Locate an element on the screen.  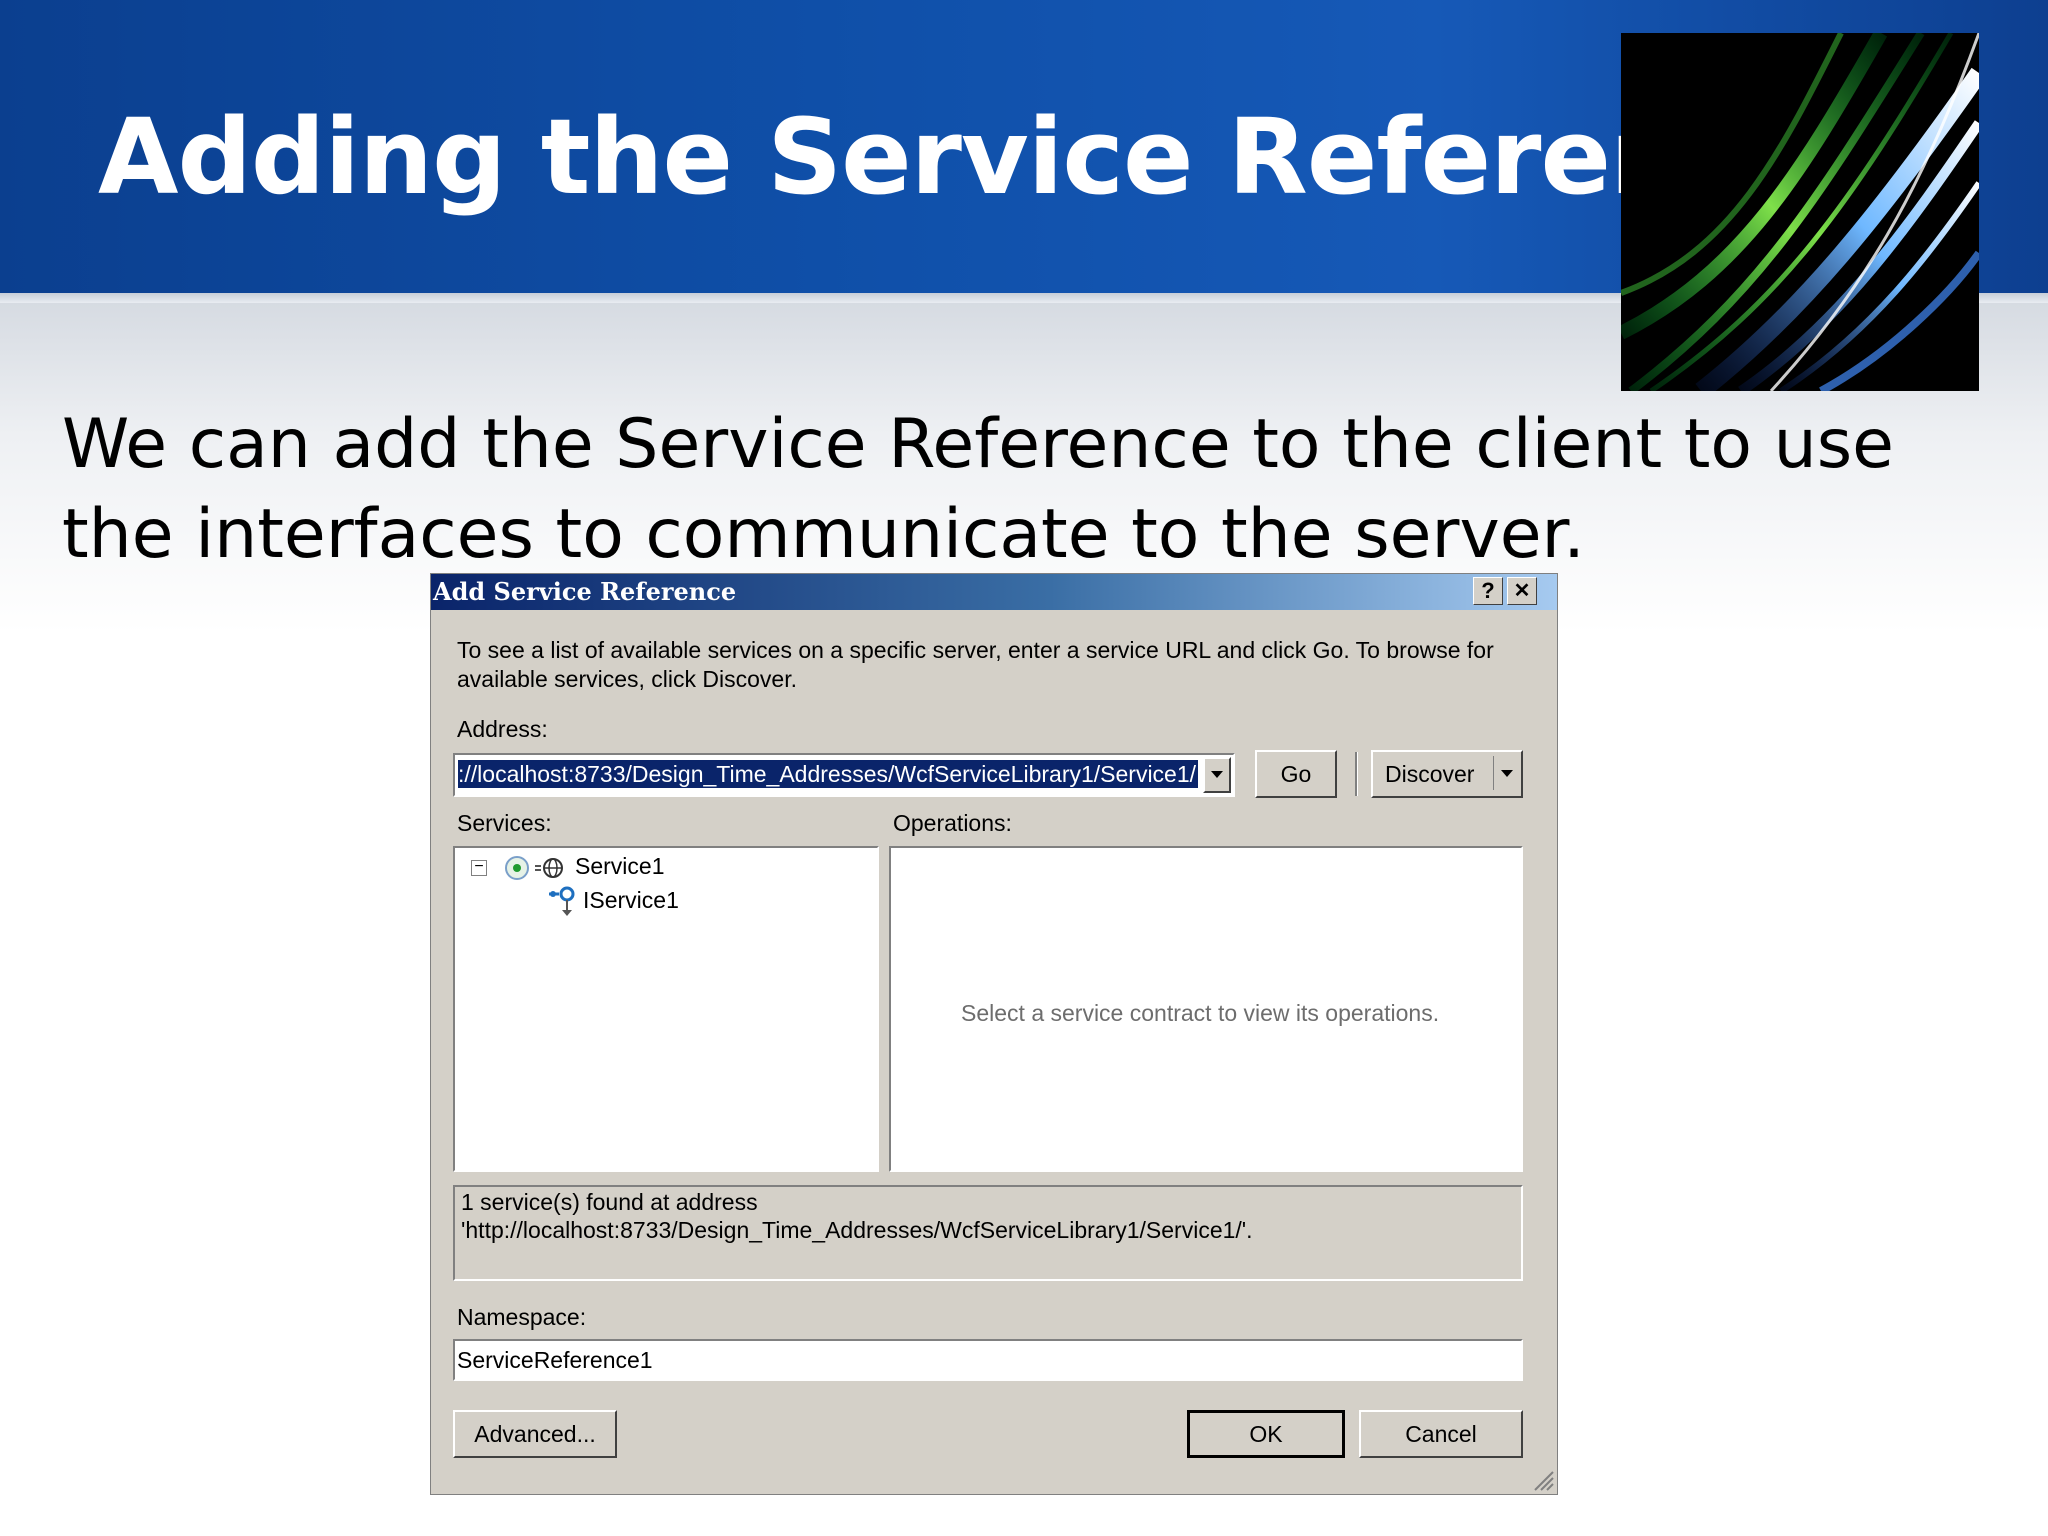
chevron-down-icon is located at coordinates (1507, 773).